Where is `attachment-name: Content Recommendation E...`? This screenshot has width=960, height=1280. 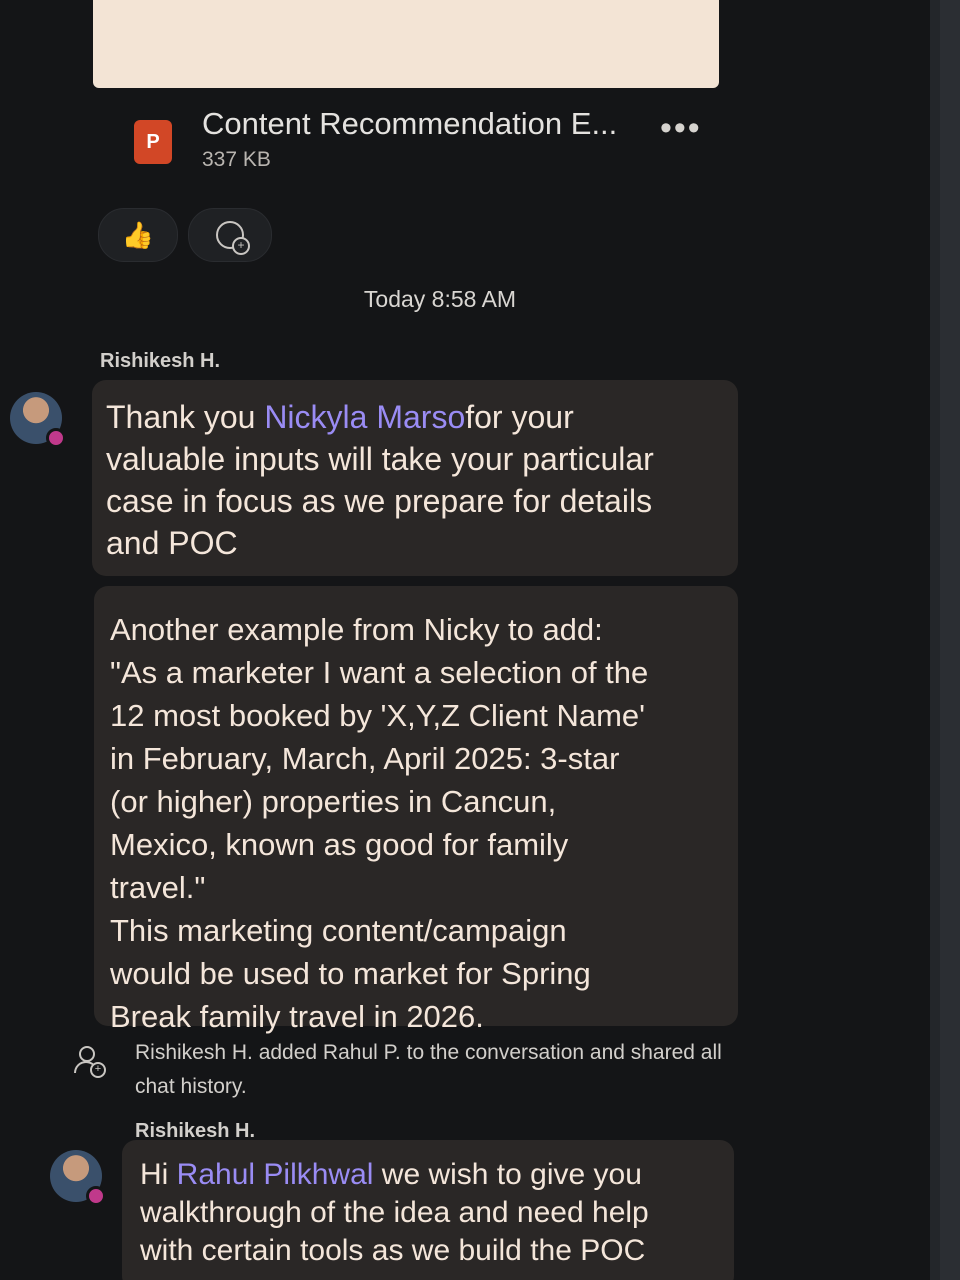
attachment-name: Content Recommendation E... is located at coordinates (410, 123).